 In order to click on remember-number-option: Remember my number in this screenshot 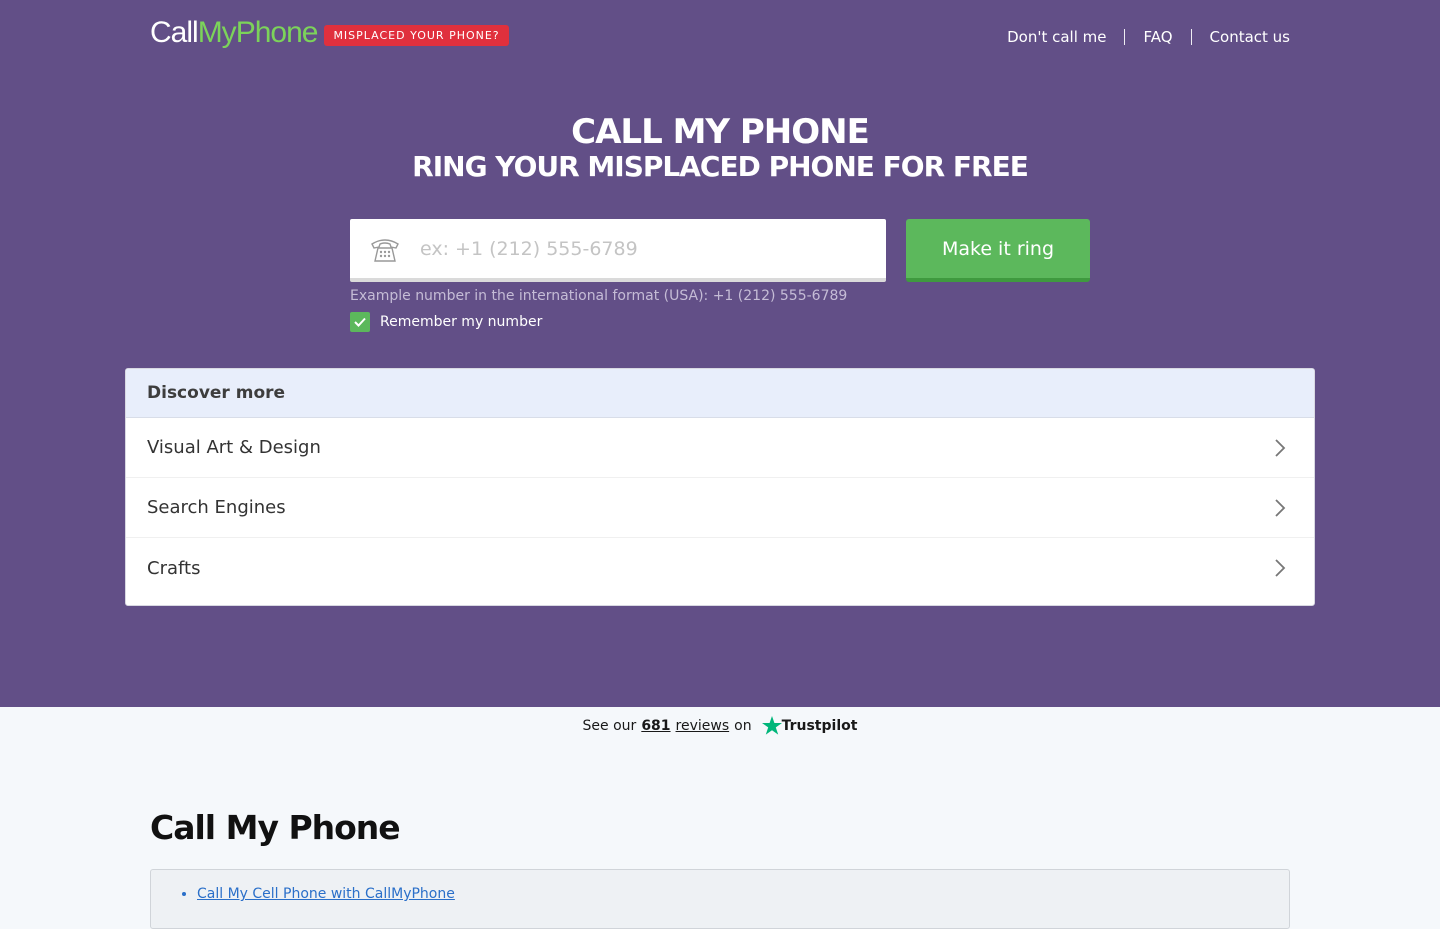, I will do `click(446, 322)`.